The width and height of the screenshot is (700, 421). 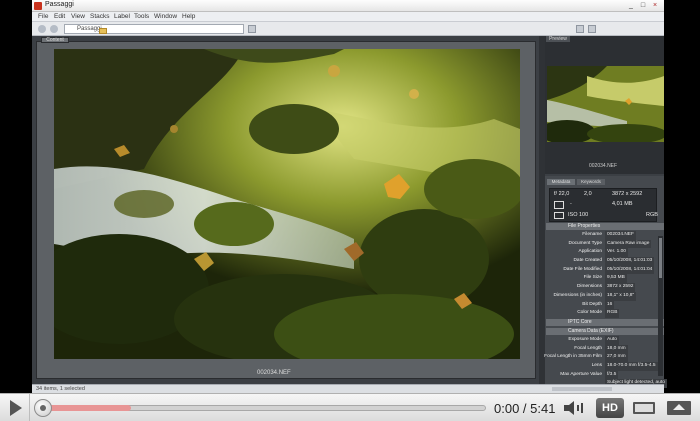 I want to click on property-row: Focal Length in 35mm Film 27,0 mm, so click(x=603, y=358).